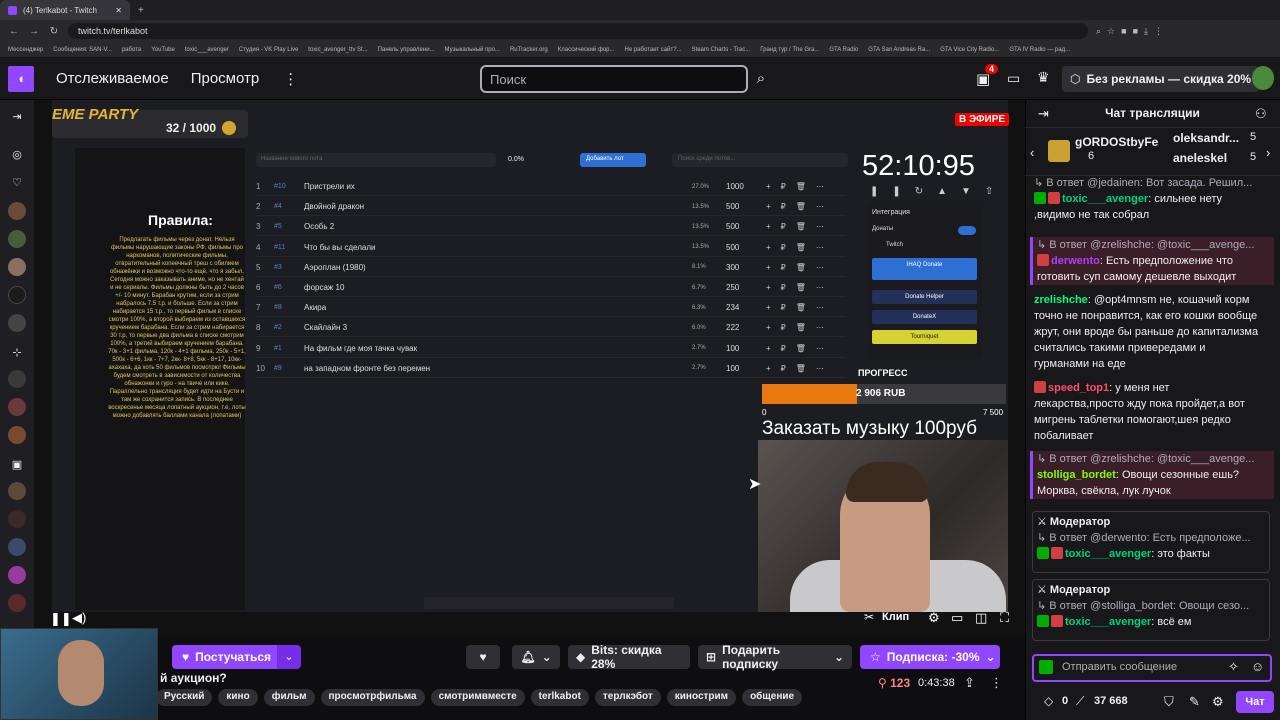 This screenshot has width=1280, height=720. What do you see at coordinates (1268, 152) in the screenshot?
I see `next-icon: ›` at bounding box center [1268, 152].